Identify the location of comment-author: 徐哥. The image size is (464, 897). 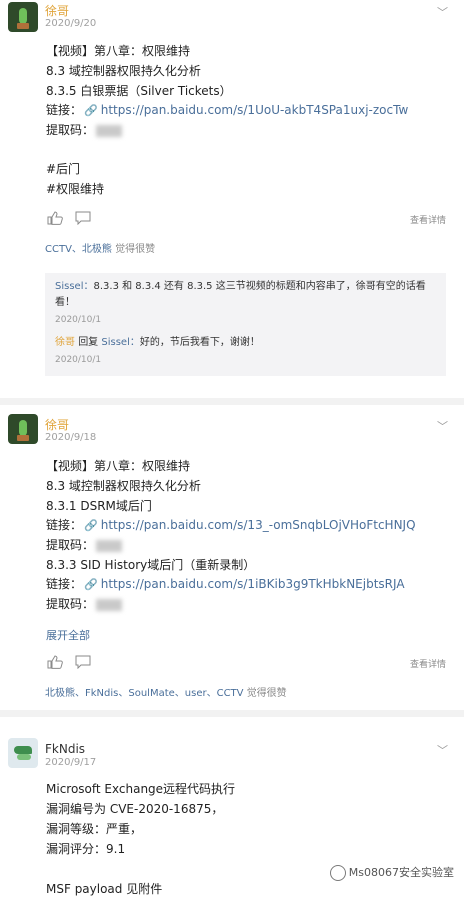
(65, 342).